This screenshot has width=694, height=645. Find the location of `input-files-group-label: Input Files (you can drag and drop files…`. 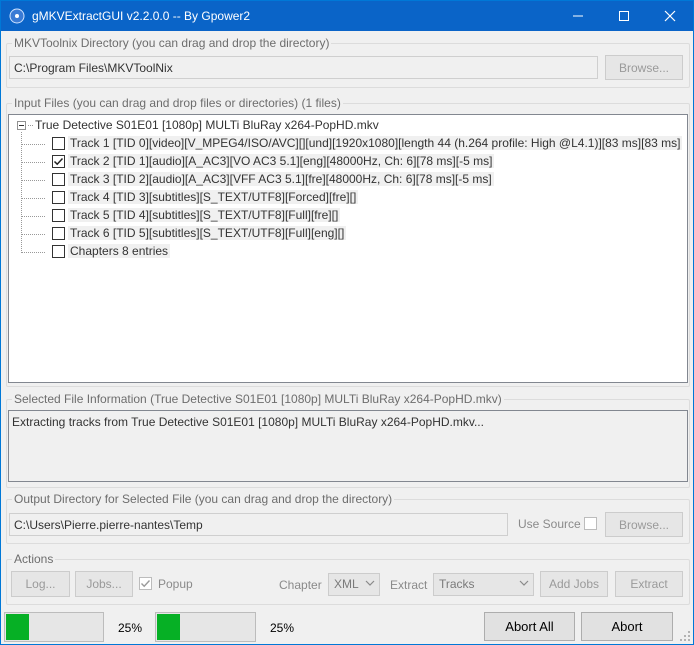

input-files-group-label: Input Files (you can drag and drop files… is located at coordinates (177, 103).